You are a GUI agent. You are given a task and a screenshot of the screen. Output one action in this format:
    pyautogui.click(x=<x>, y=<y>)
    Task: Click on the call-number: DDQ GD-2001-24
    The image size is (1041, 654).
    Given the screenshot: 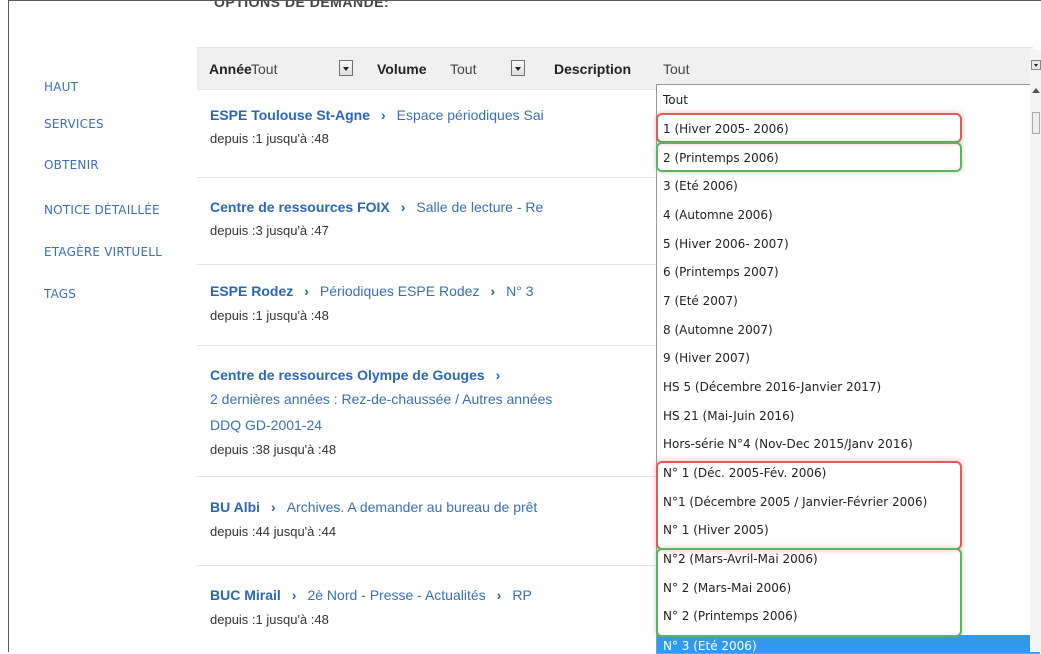 What is the action you would take?
    pyautogui.click(x=266, y=425)
    